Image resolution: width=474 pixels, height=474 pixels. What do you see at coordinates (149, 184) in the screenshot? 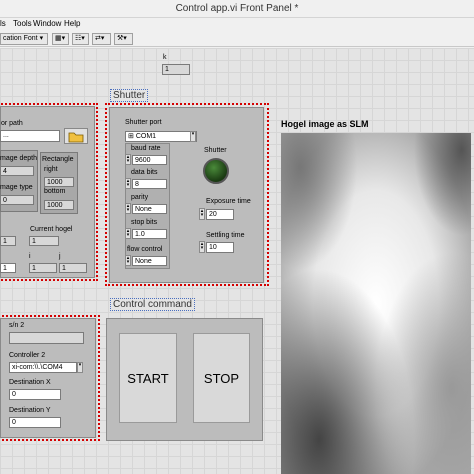
I see `data-bits-value: 8` at bounding box center [149, 184].